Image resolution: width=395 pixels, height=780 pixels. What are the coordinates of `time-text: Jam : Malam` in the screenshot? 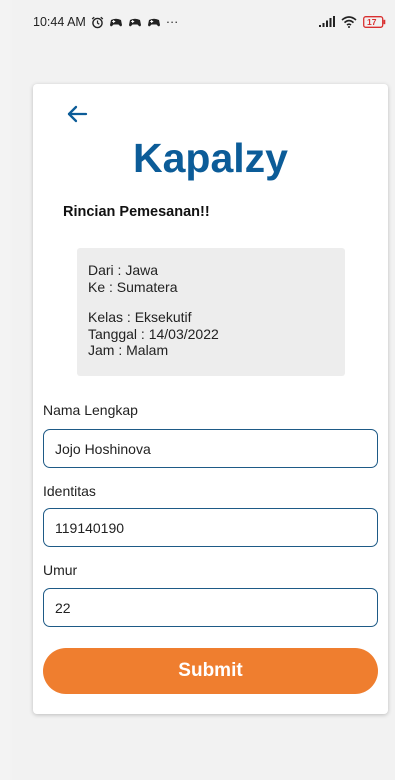 It's located at (128, 350).